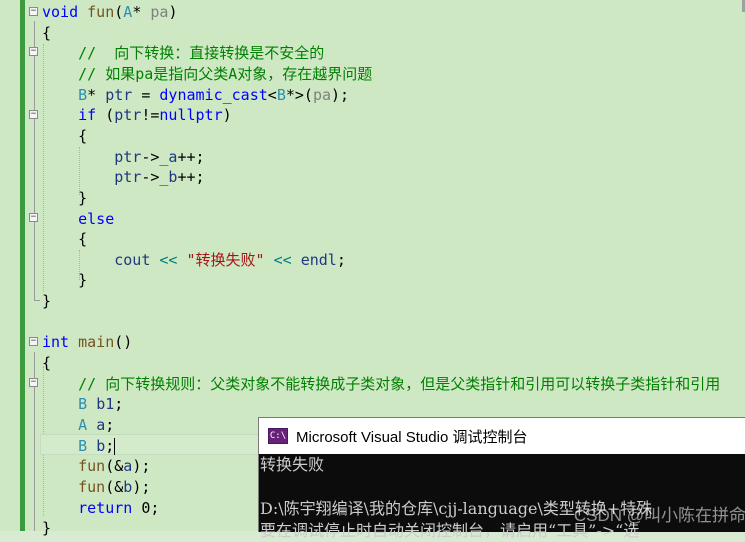 This screenshot has height=542, width=745. Describe the element at coordinates (168, 177) in the screenshot. I see `code-token: _b` at that location.